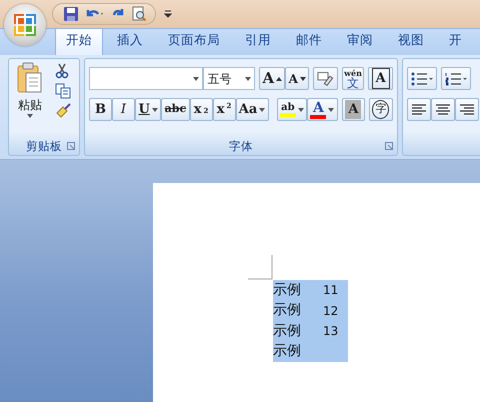  I want to click on align-left-icon, so click(419, 110).